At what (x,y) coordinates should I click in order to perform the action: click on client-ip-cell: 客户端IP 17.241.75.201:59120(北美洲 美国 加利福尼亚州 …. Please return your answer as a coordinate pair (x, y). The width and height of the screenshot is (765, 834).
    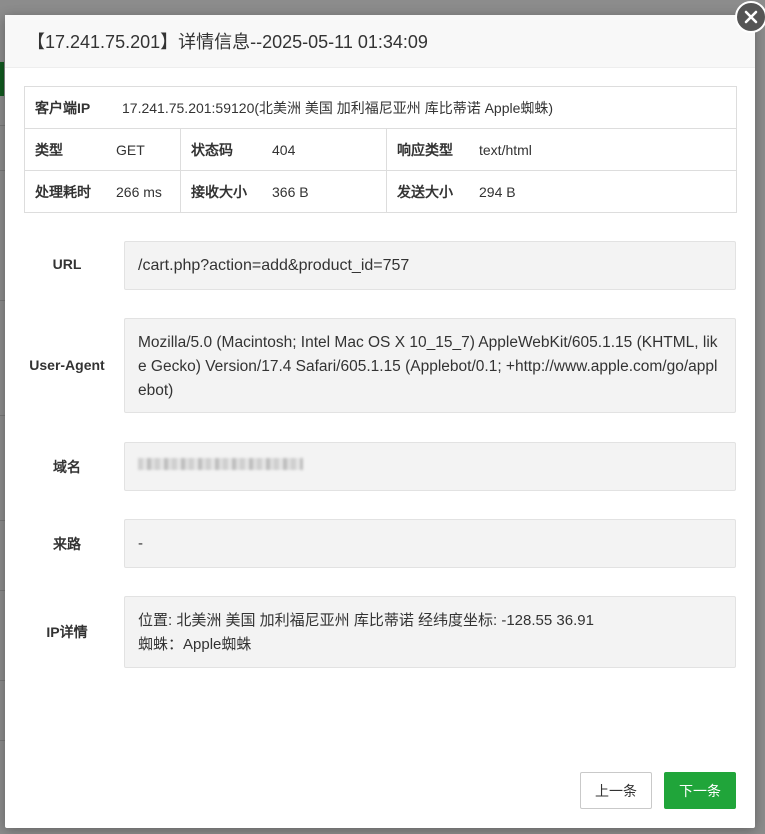
    Looking at the image, I should click on (380, 107).